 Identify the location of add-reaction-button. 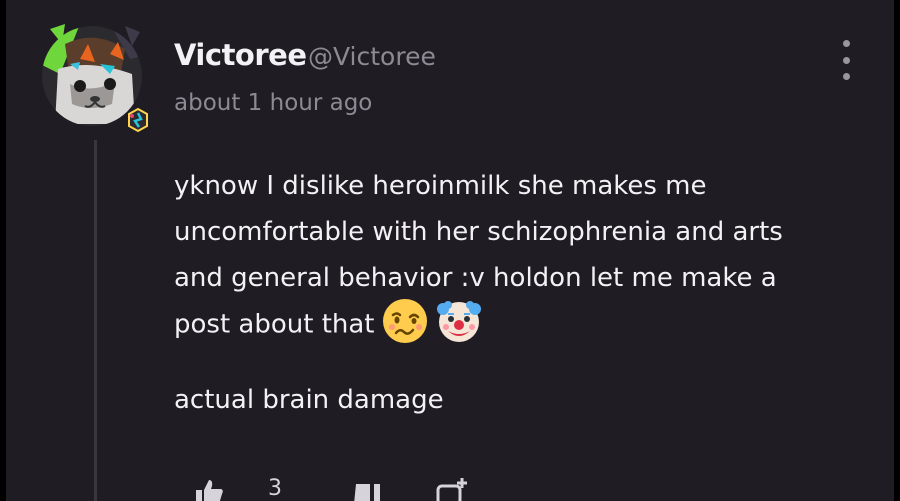
(454, 488).